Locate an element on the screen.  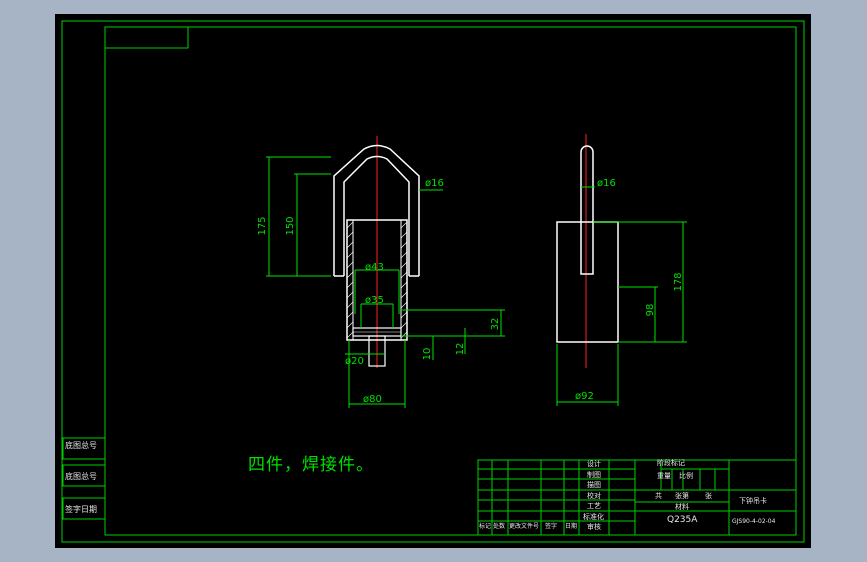
dim-12: 12 is located at coordinates (460, 349).